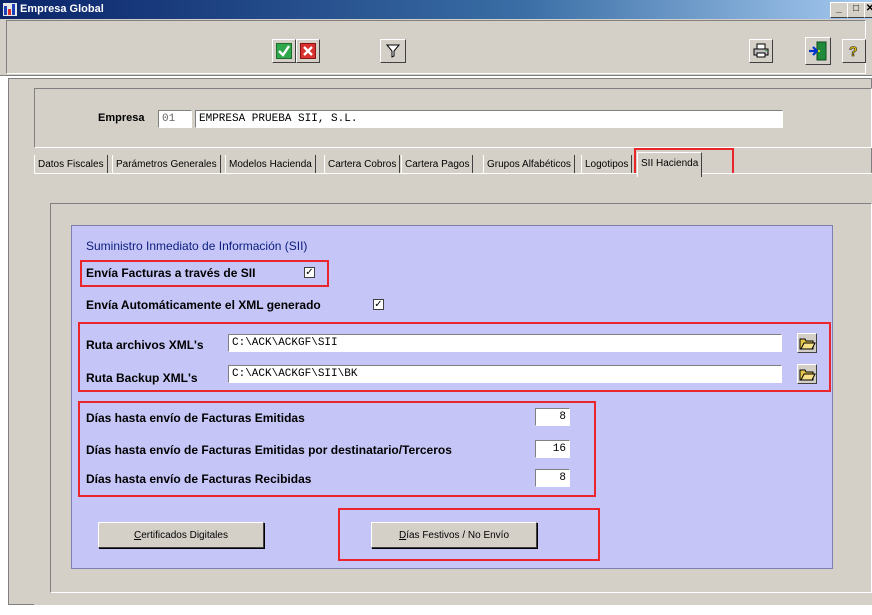 This screenshot has height=615, width=872. I want to click on cancel-icon, so click(308, 51).